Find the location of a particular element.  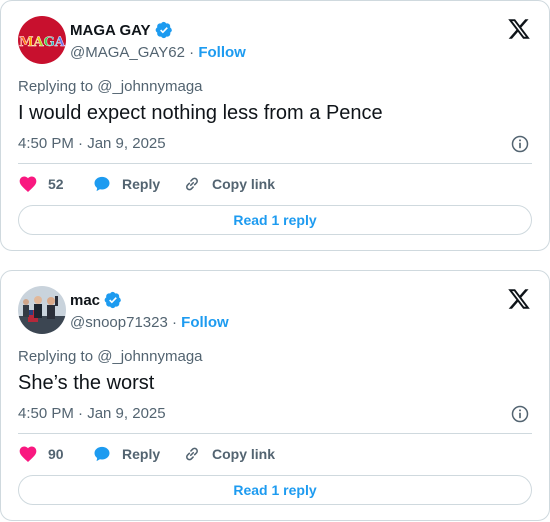

avatar-image is located at coordinates (42, 310).